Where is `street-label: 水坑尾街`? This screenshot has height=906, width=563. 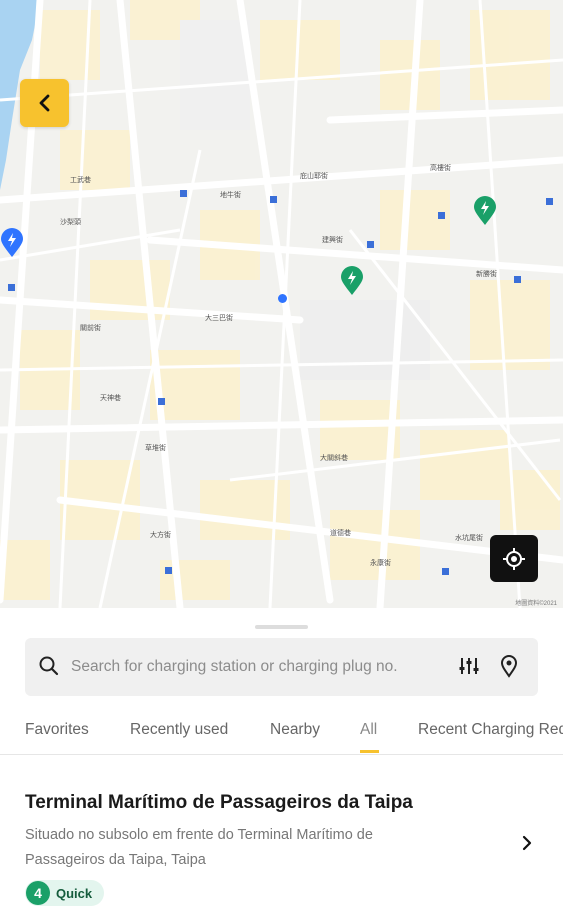 street-label: 水坑尾街 is located at coordinates (469, 537).